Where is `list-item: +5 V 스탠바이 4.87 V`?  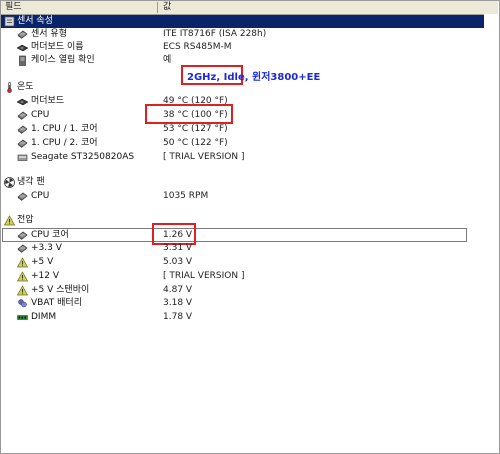 list-item: +5 V 스탠바이 4.87 V is located at coordinates (249, 290).